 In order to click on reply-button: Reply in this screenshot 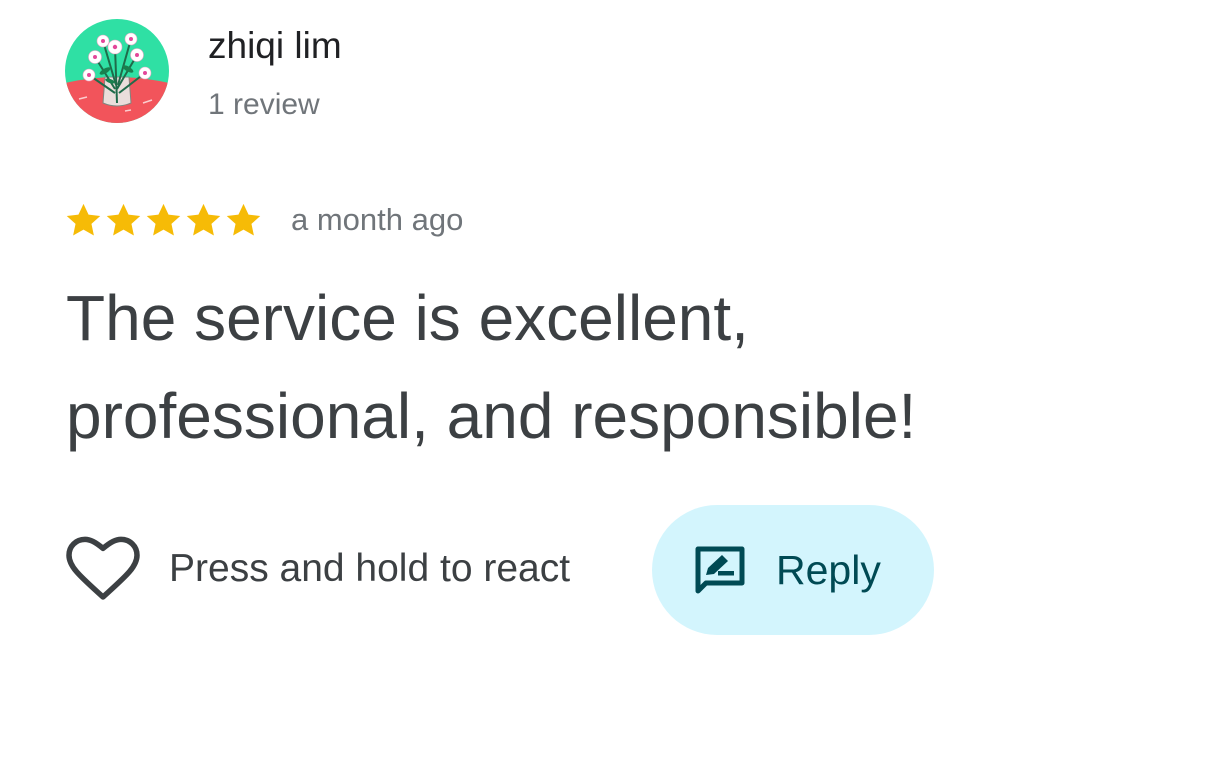, I will do `click(793, 570)`.